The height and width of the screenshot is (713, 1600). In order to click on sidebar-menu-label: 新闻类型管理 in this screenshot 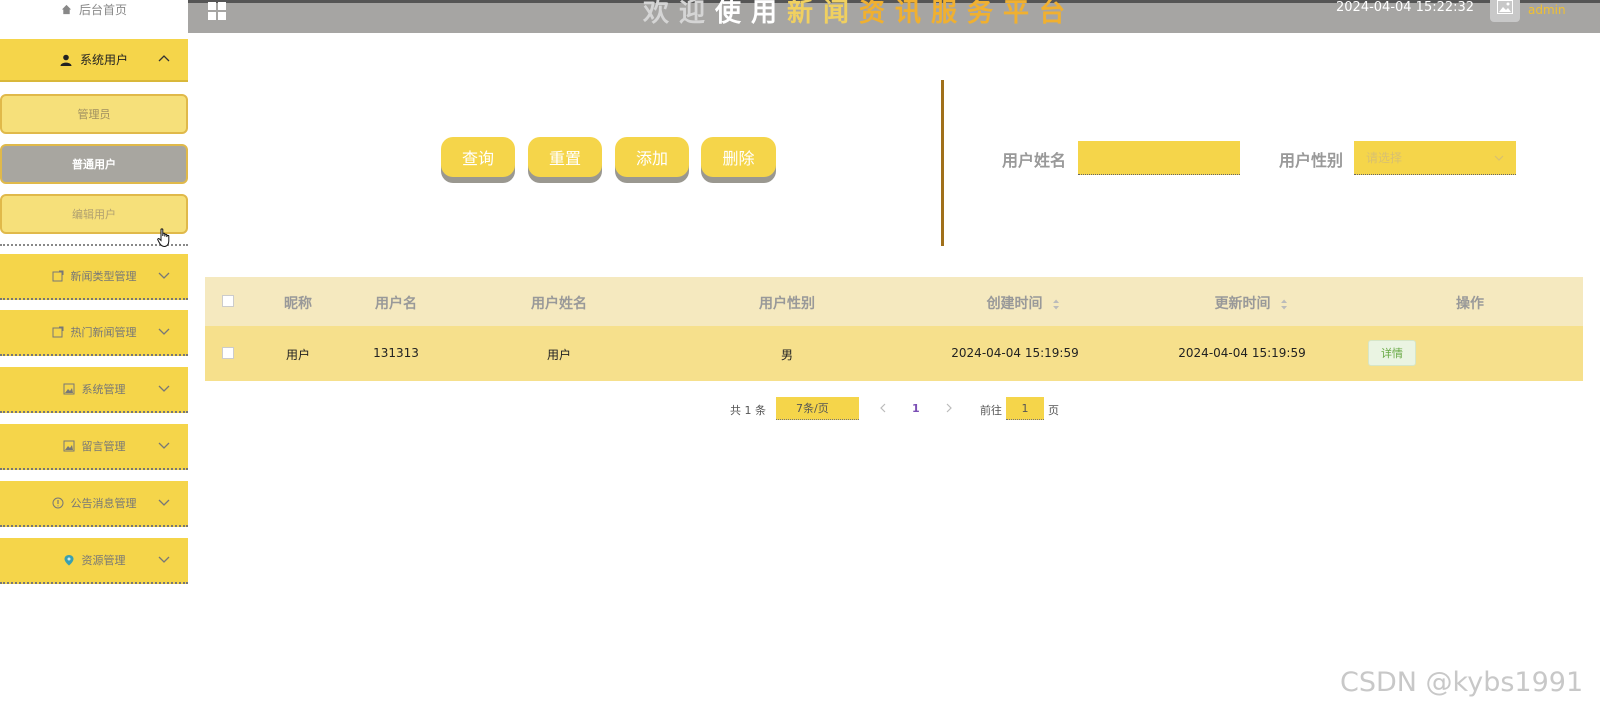, I will do `click(103, 276)`.